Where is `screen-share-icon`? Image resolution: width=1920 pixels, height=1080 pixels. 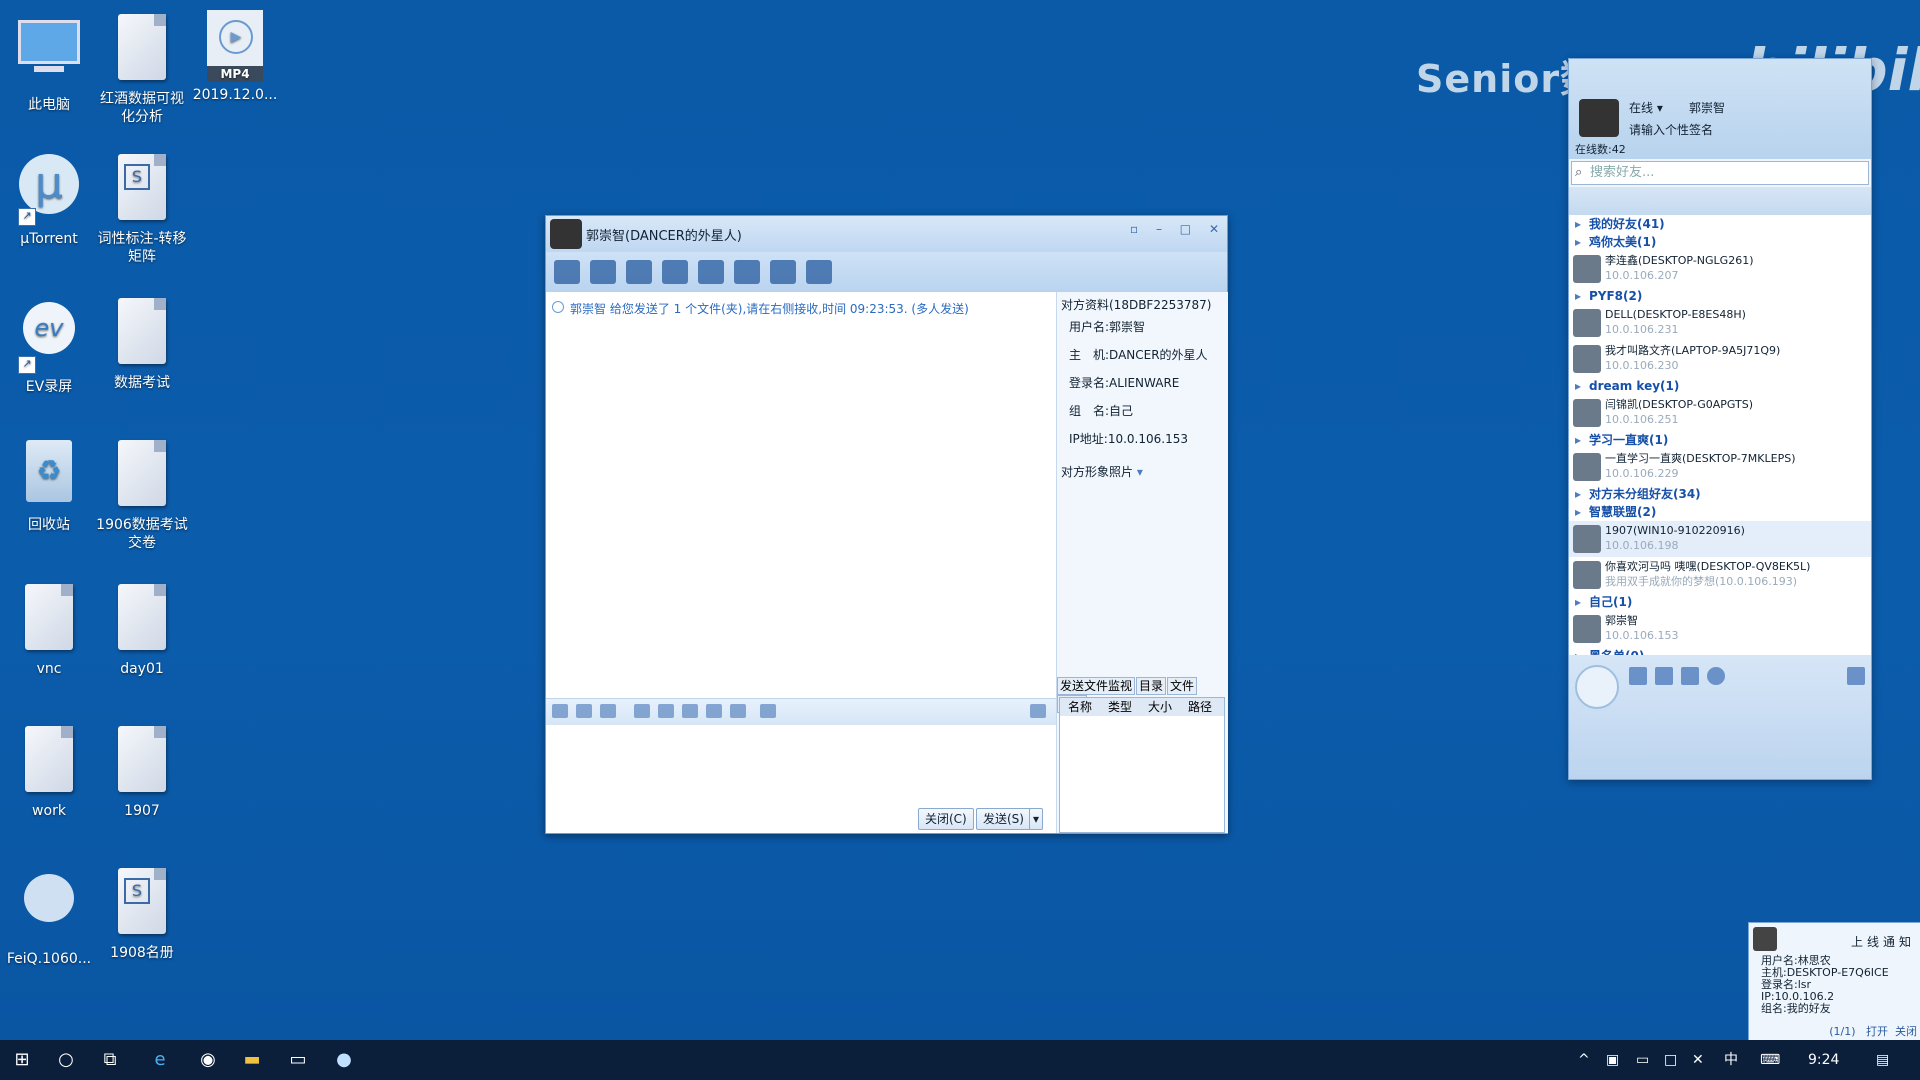
screen-share-icon is located at coordinates (567, 272).